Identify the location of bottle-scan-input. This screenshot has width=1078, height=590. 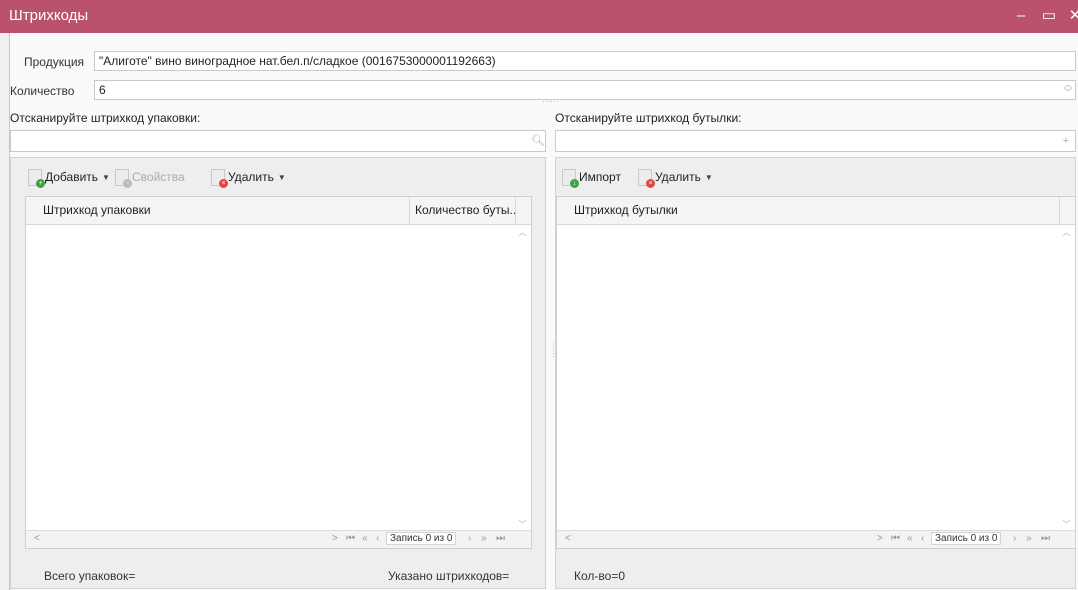
(815, 141).